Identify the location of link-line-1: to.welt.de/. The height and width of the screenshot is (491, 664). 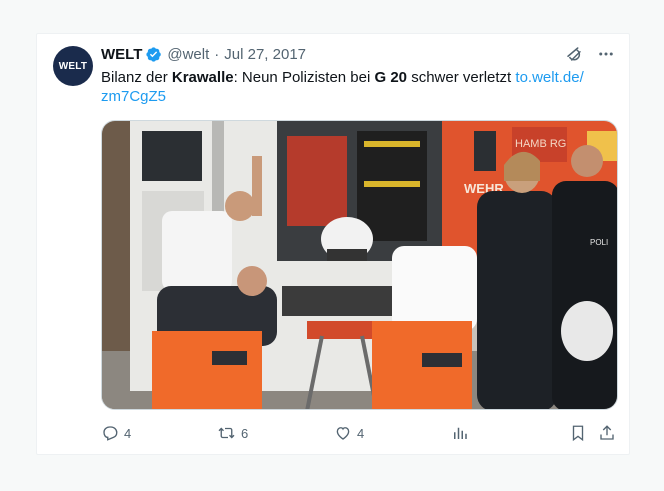
(549, 77).